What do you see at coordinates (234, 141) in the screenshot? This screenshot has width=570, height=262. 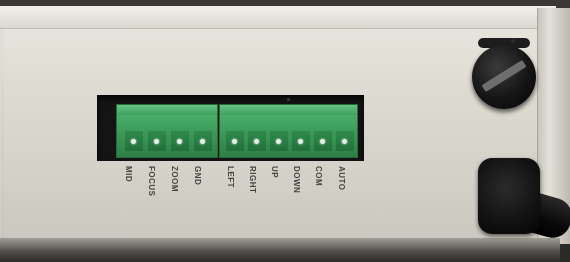 I see `pin-screw-left` at bounding box center [234, 141].